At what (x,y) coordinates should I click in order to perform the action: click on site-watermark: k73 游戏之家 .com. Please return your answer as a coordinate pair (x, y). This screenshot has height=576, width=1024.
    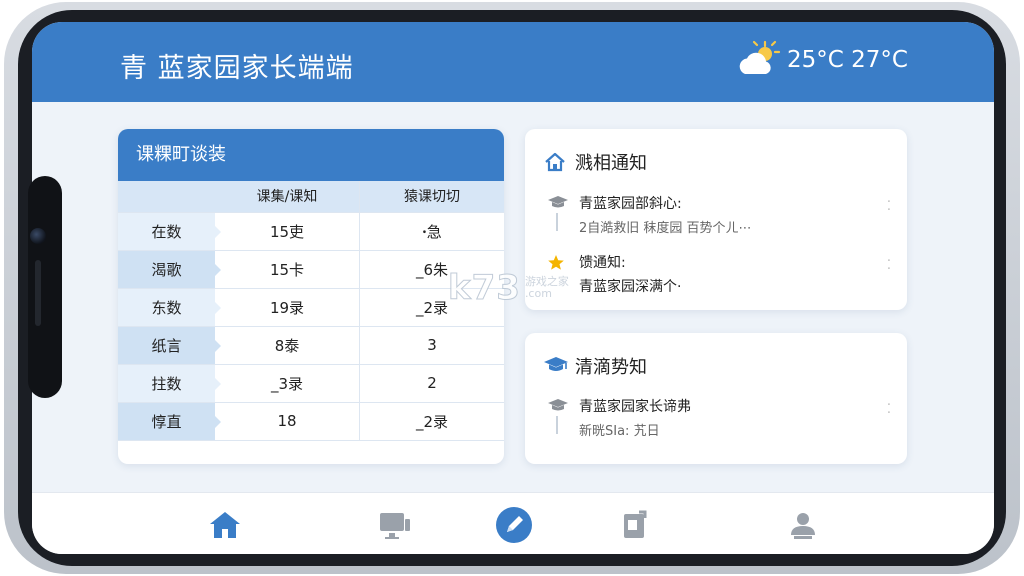
    Looking at the image, I should click on (508, 288).